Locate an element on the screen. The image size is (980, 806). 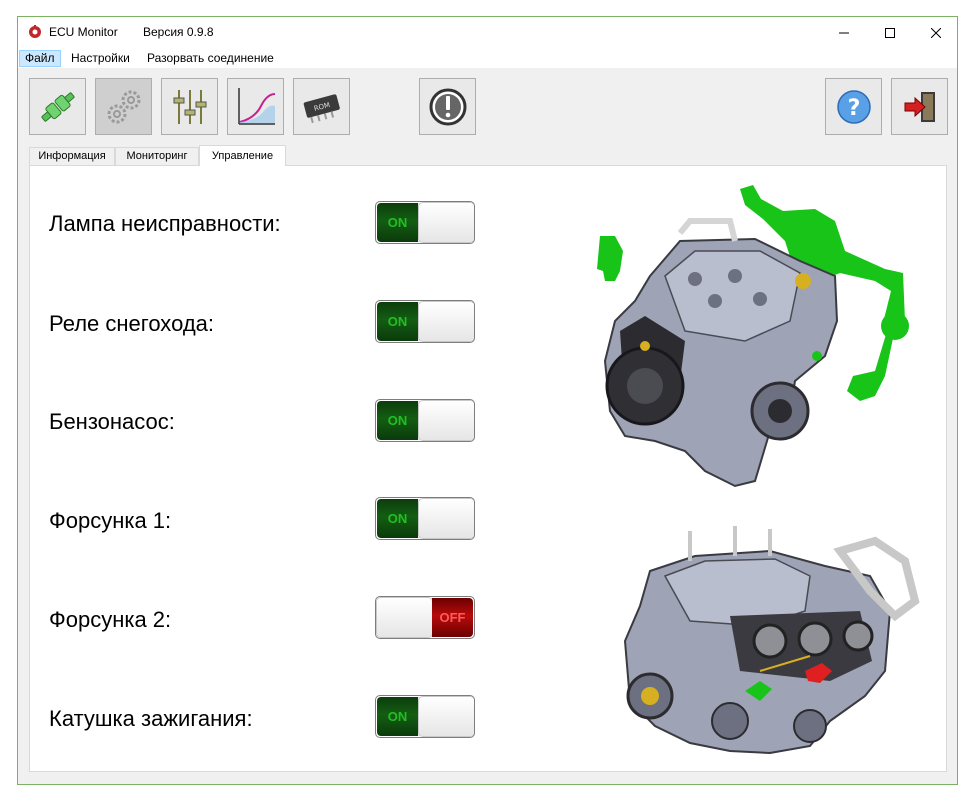
settings-button is located at coordinates (123, 106).